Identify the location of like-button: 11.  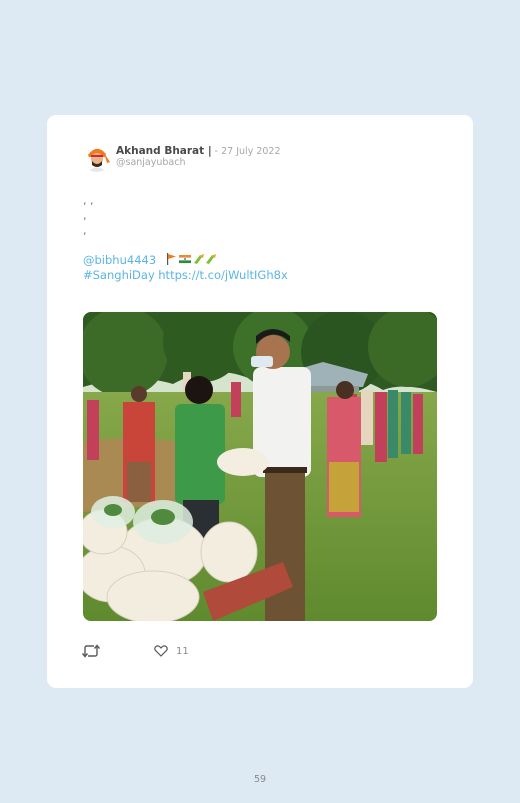
(171, 651).